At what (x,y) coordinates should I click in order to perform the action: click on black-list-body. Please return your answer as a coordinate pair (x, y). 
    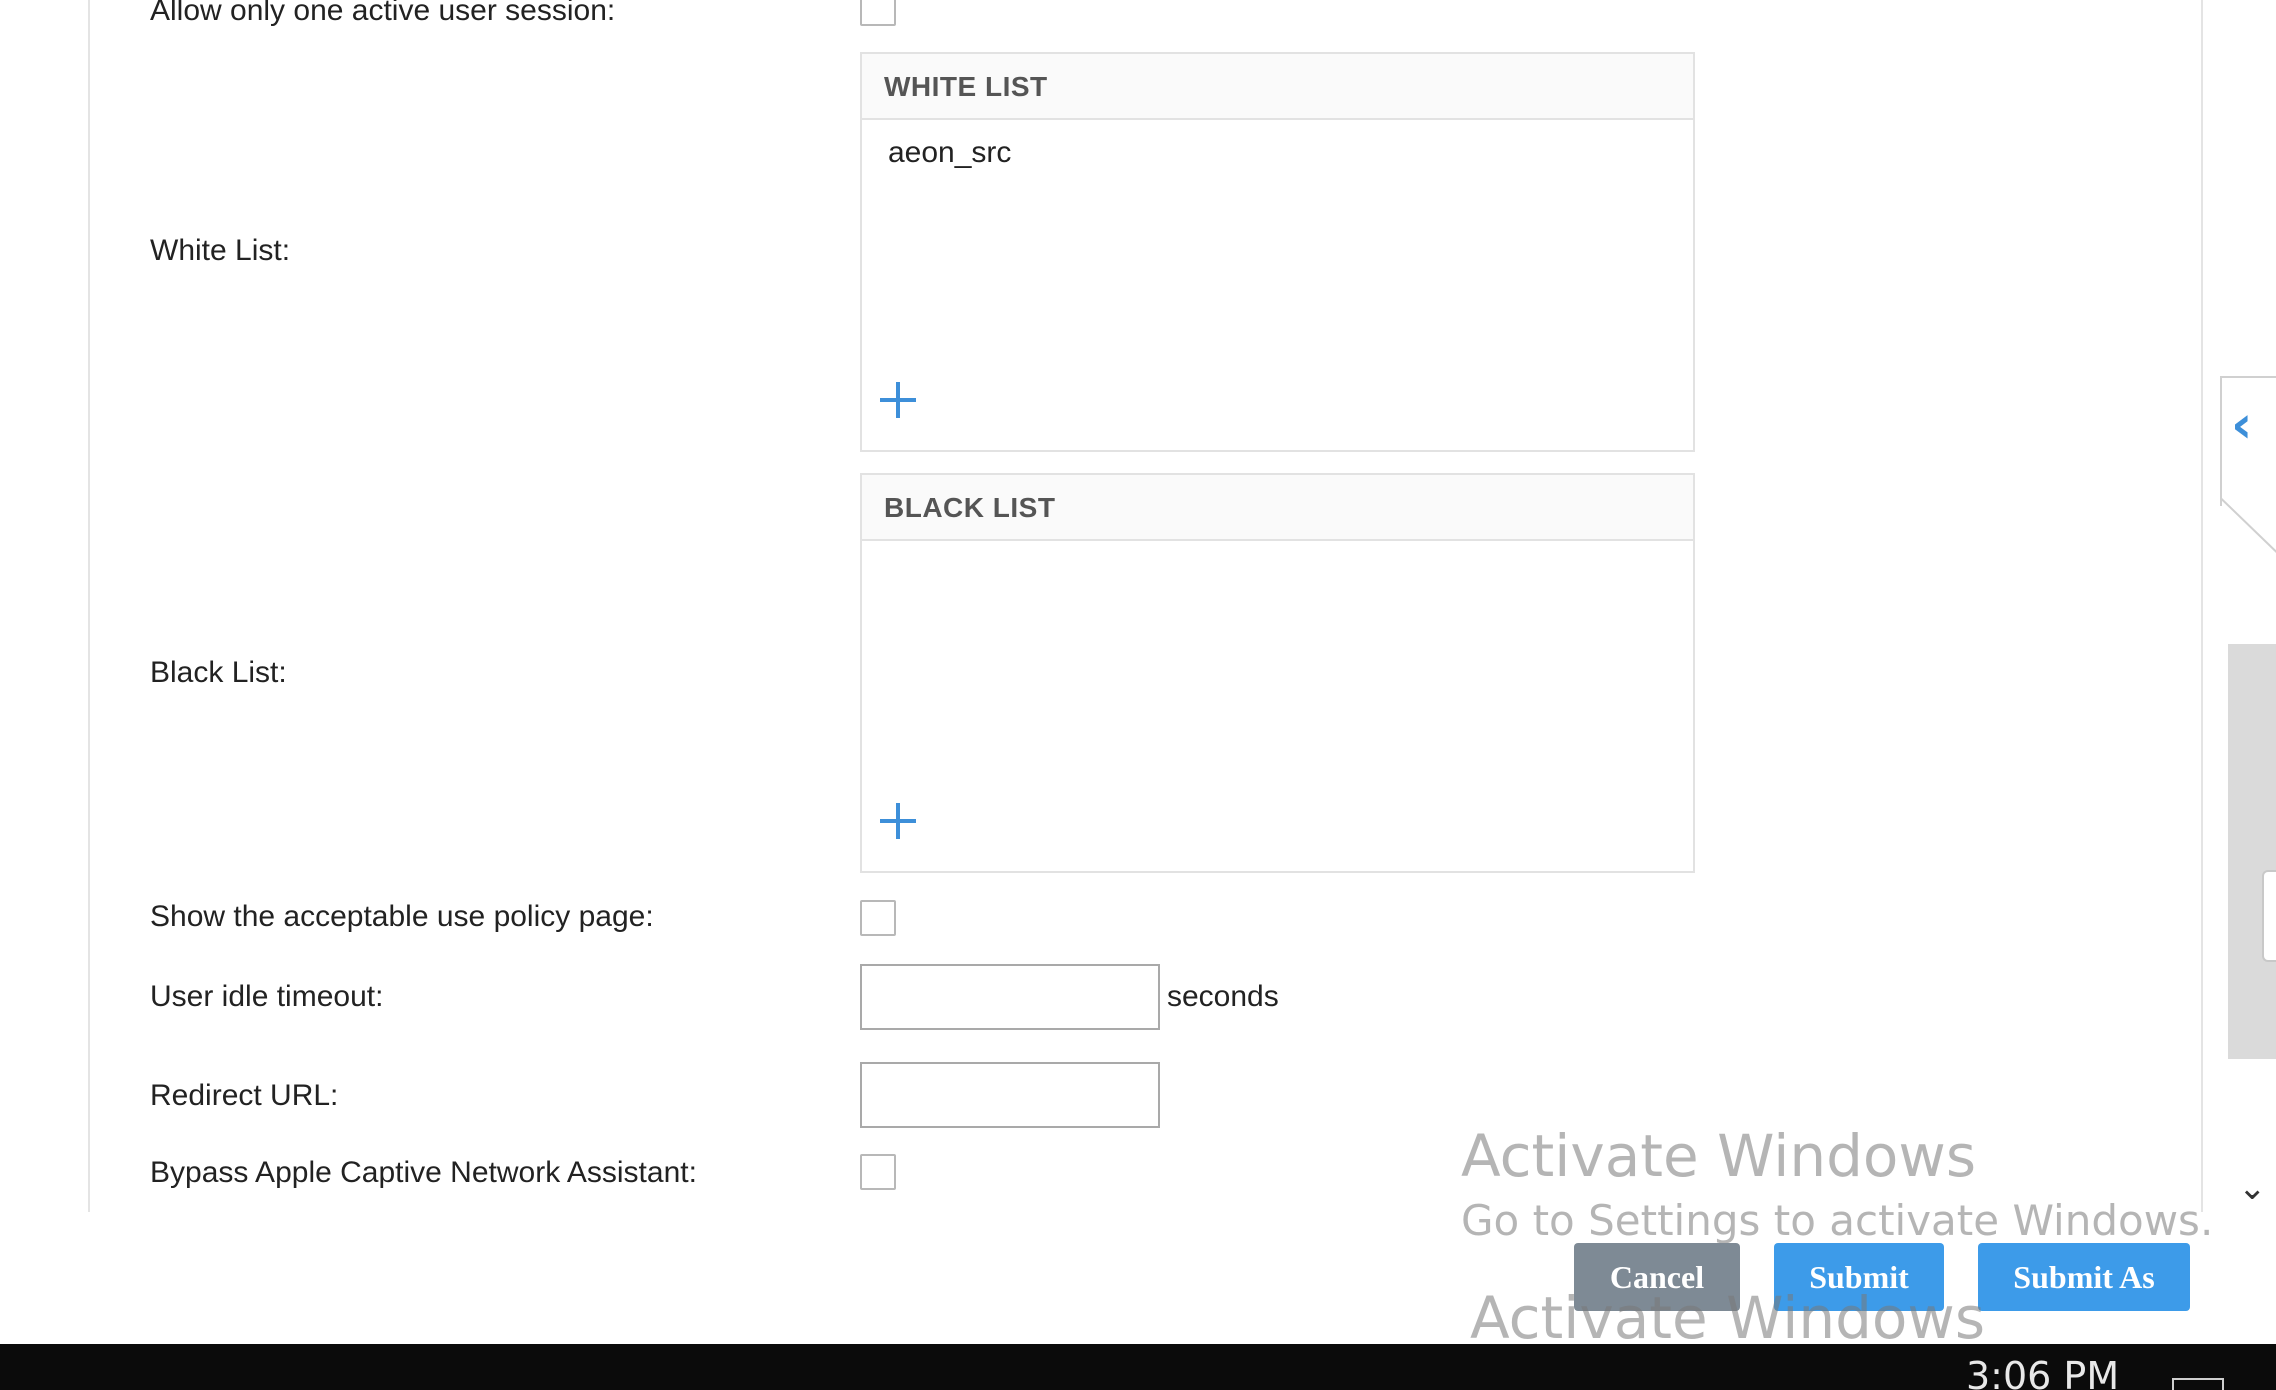
    Looking at the image, I should click on (1277, 706).